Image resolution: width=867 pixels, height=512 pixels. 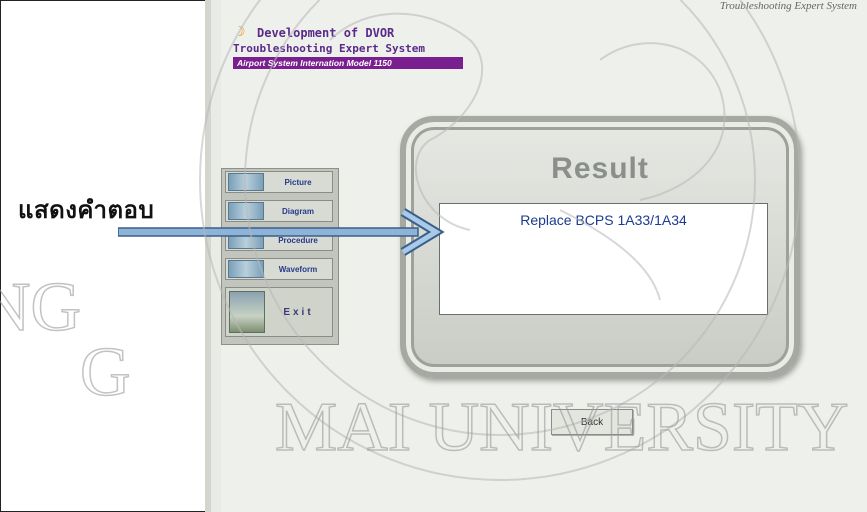 What do you see at coordinates (279, 312) in the screenshot?
I see `exit-button: Exit` at bounding box center [279, 312].